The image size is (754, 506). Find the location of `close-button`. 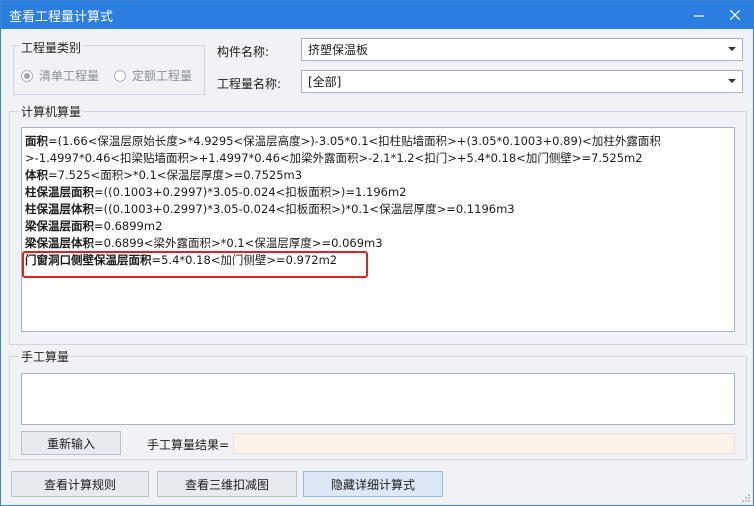

close-button is located at coordinates (735, 15).